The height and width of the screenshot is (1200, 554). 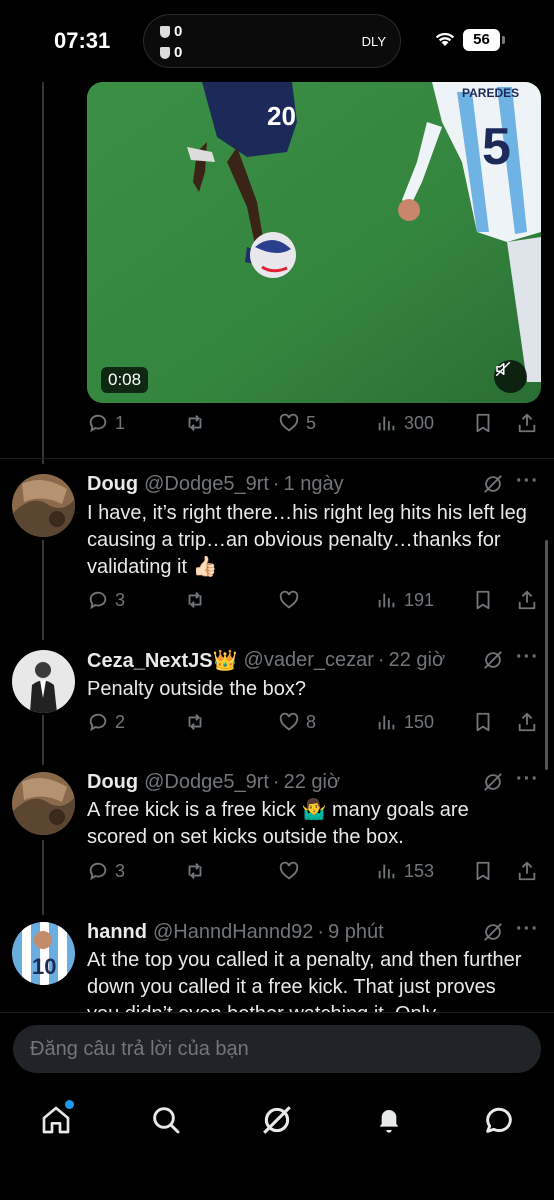 I want to click on like-button: 8, so click(x=297, y=722).